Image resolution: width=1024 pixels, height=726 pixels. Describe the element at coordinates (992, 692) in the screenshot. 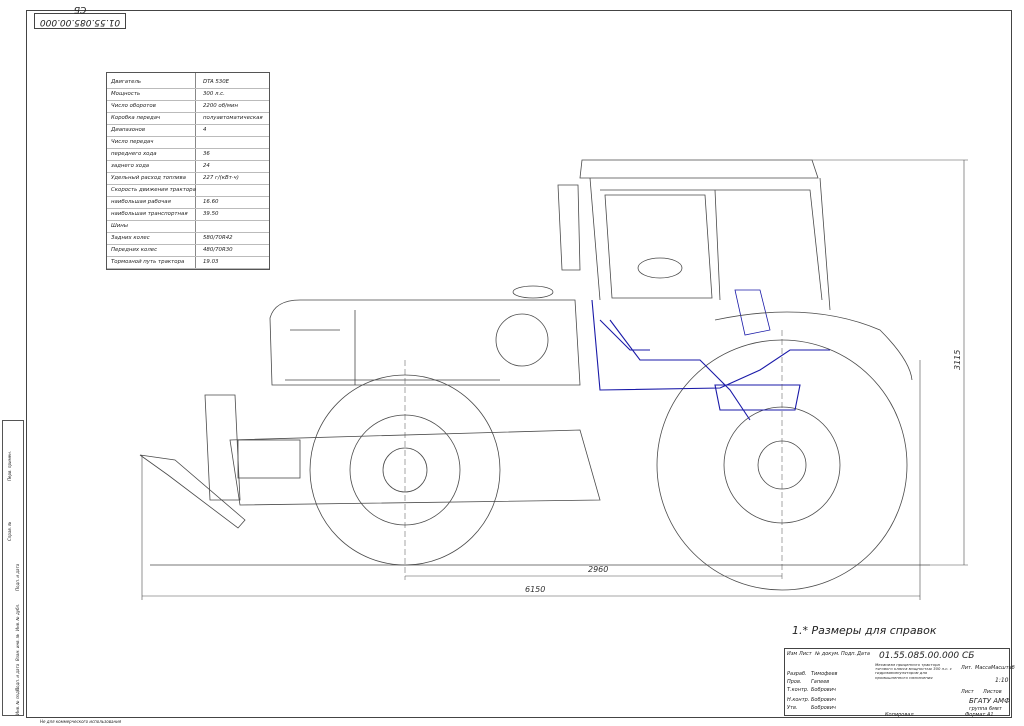

I see `sheets-label: Листов` at that location.